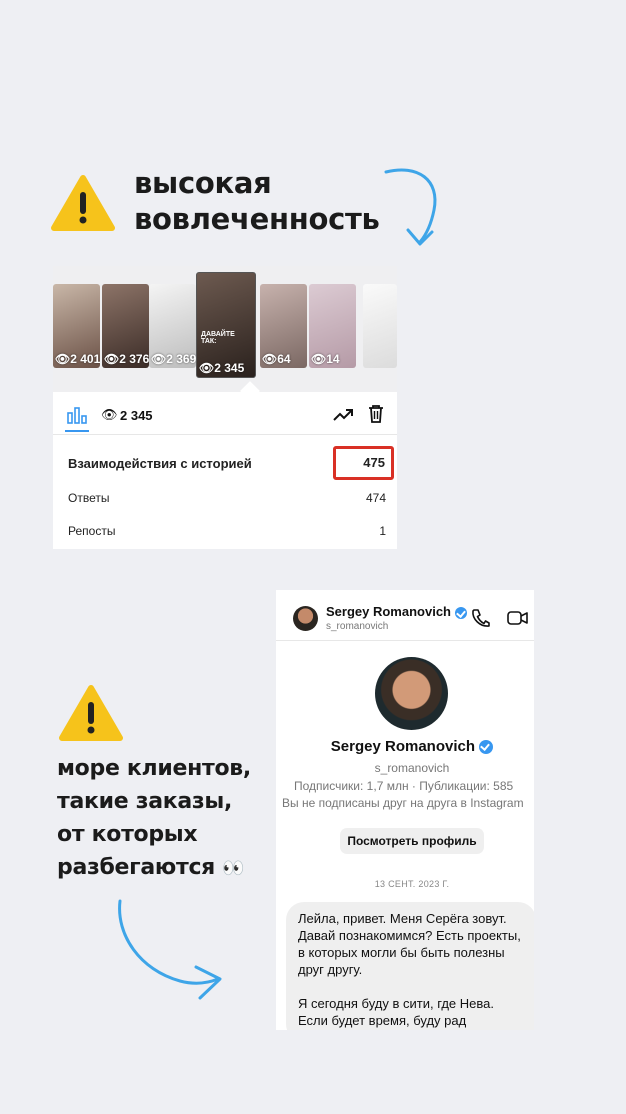 Image resolution: width=626 pixels, height=1114 pixels. Describe the element at coordinates (411, 693) in the screenshot. I see `profile-avatar` at that location.